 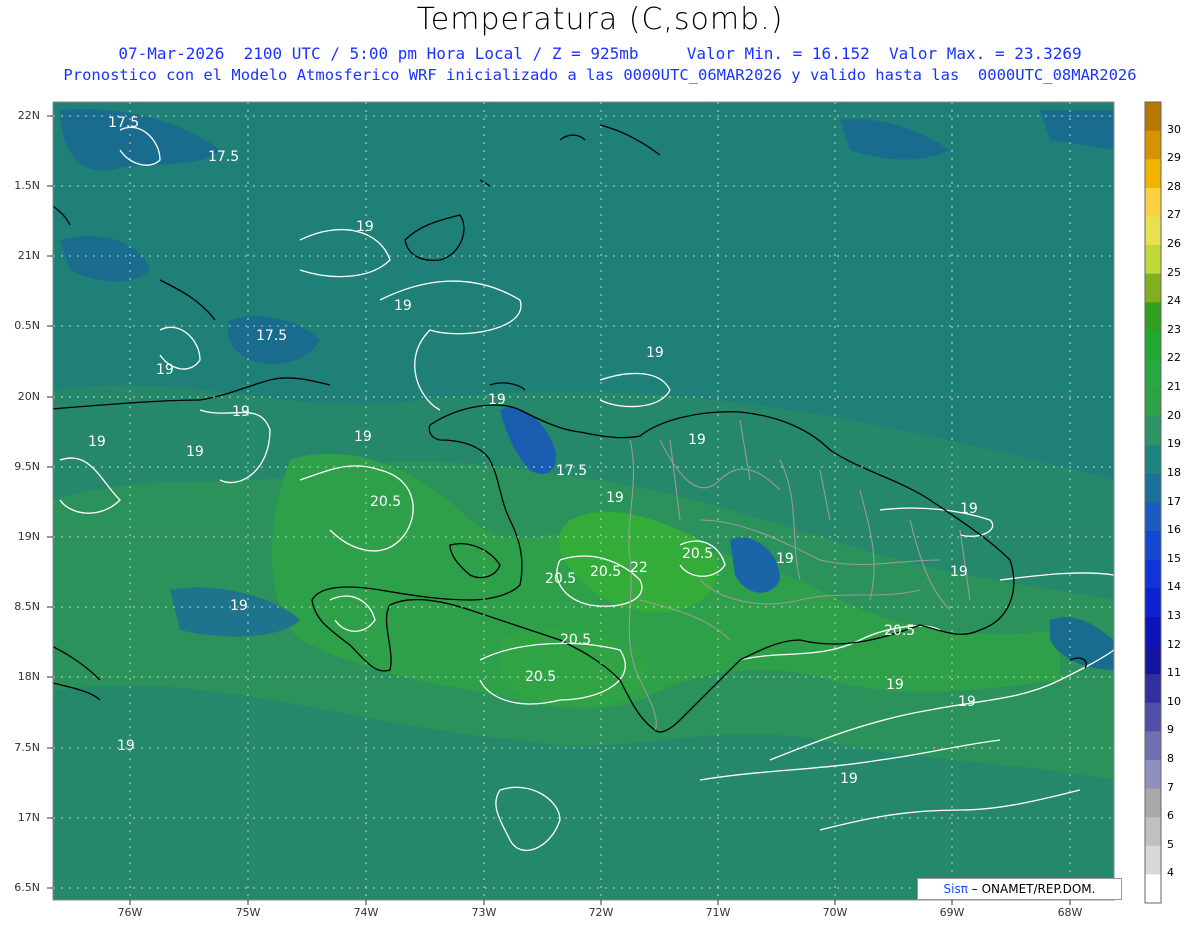 What do you see at coordinates (1174, 129) in the screenshot?
I see `colorbar-label: 30` at bounding box center [1174, 129].